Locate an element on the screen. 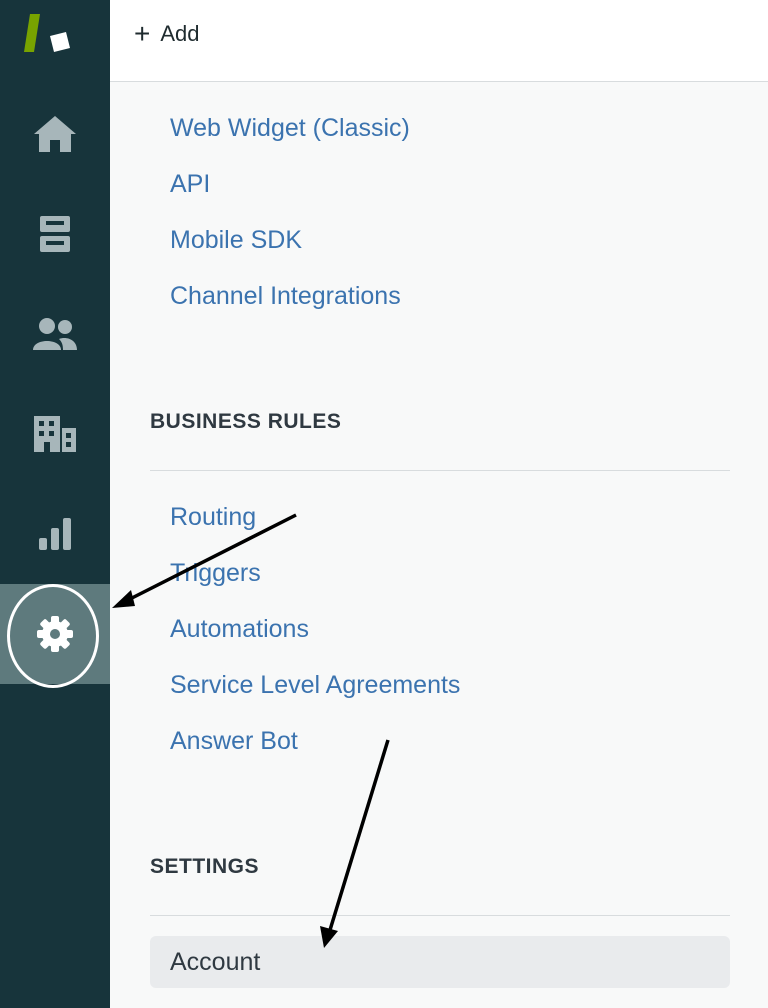  link-account-label: Account is located at coordinates (215, 962).